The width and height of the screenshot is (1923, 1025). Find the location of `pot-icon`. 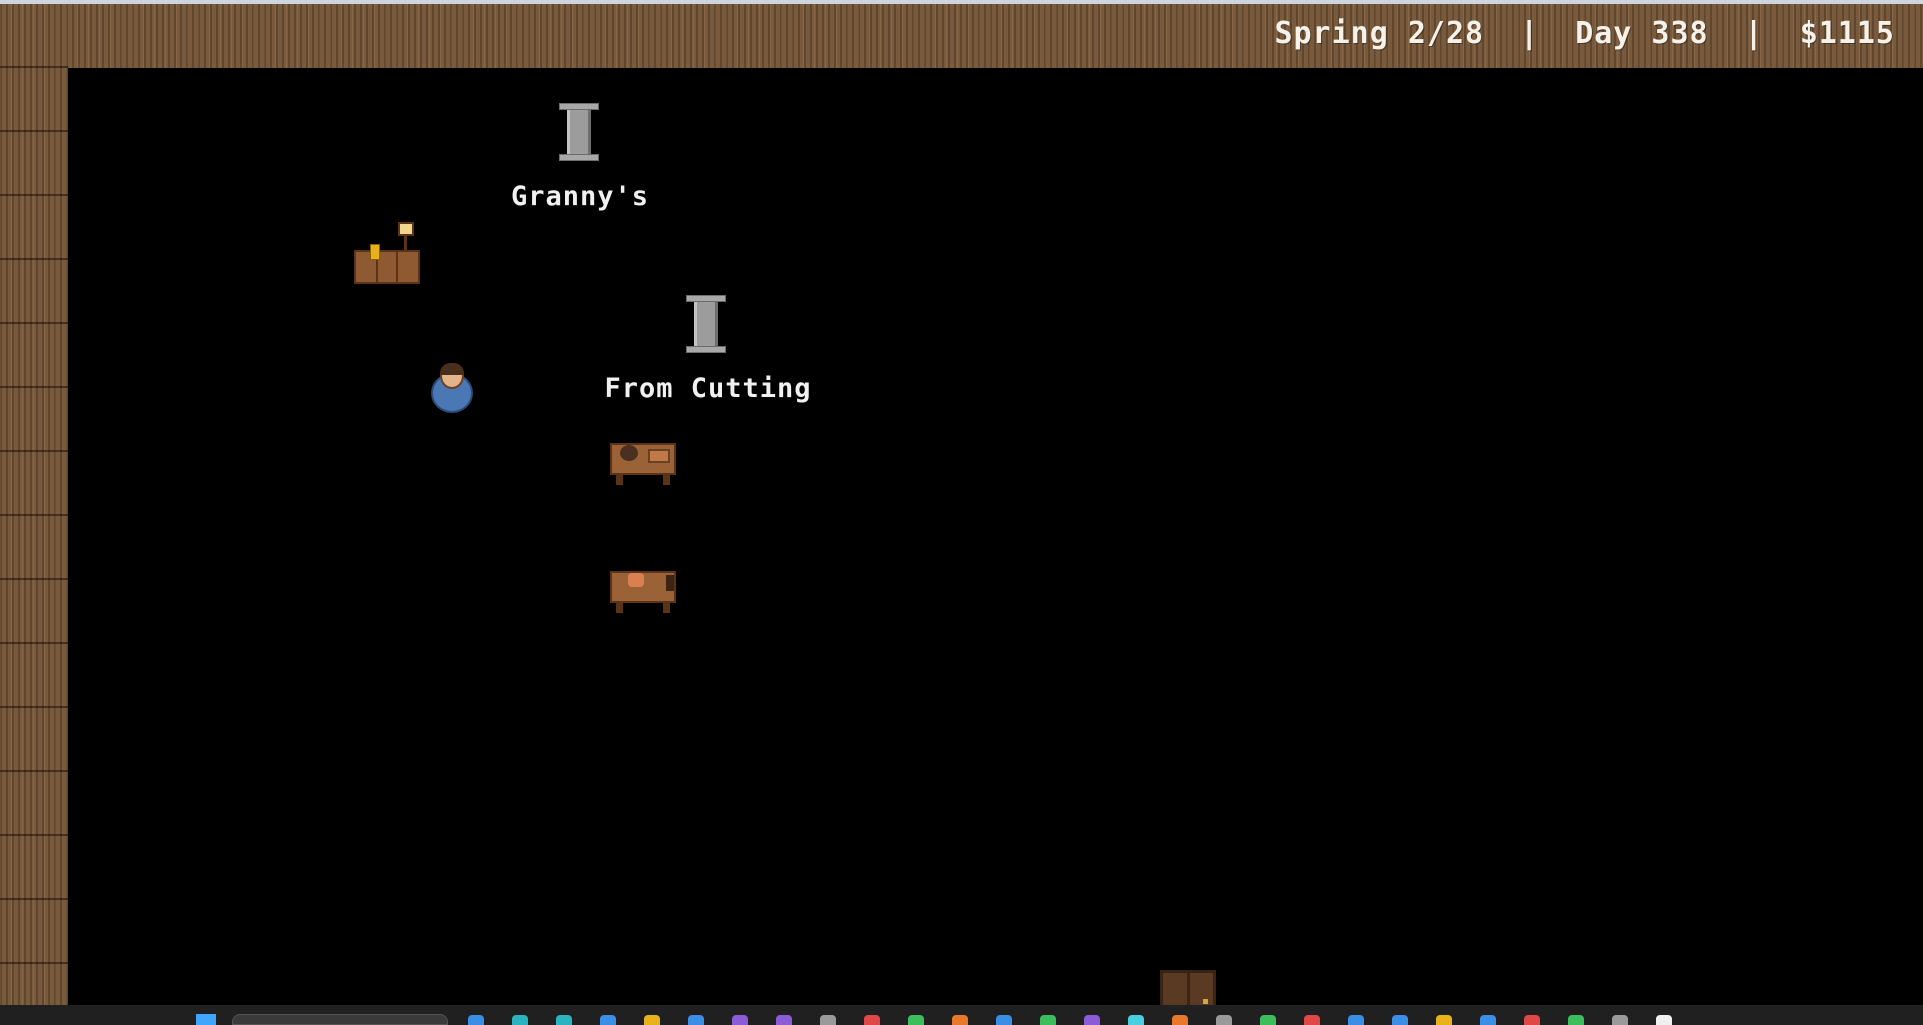

pot-icon is located at coordinates (629, 453).